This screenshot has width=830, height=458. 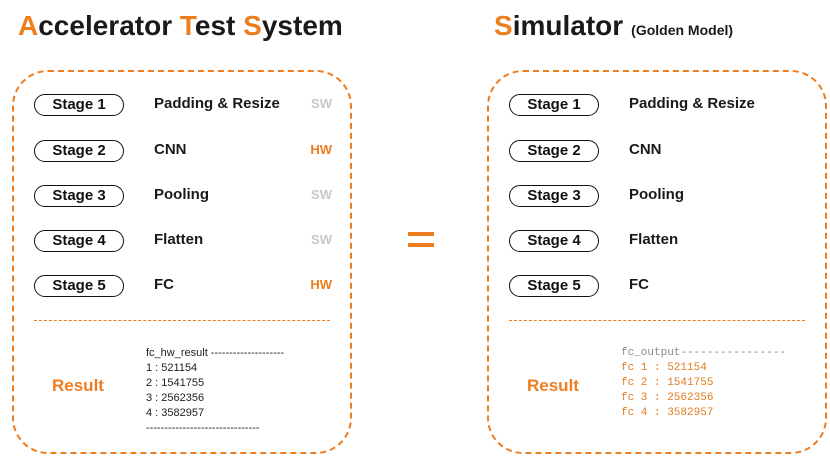 I want to click on result-line: -------------------------------, so click(x=203, y=428).